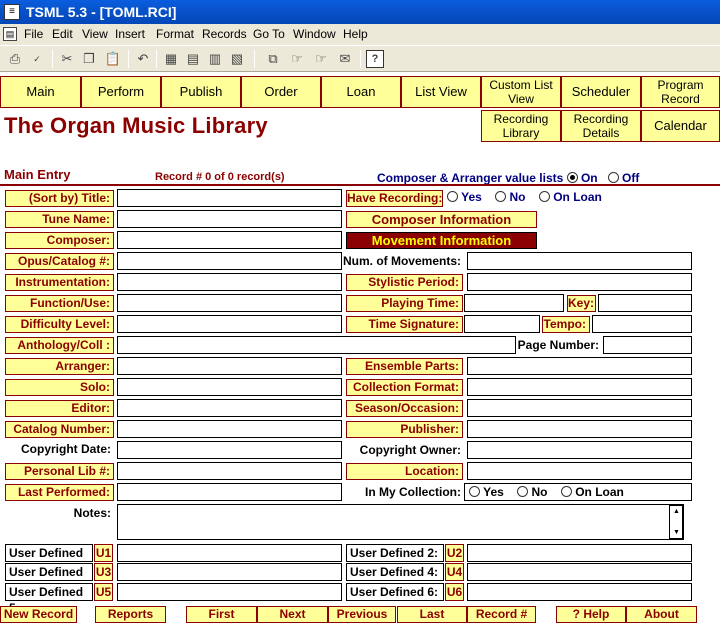 This screenshot has width=720, height=623. I want to click on paste-icon: 📋, so click(113, 59).